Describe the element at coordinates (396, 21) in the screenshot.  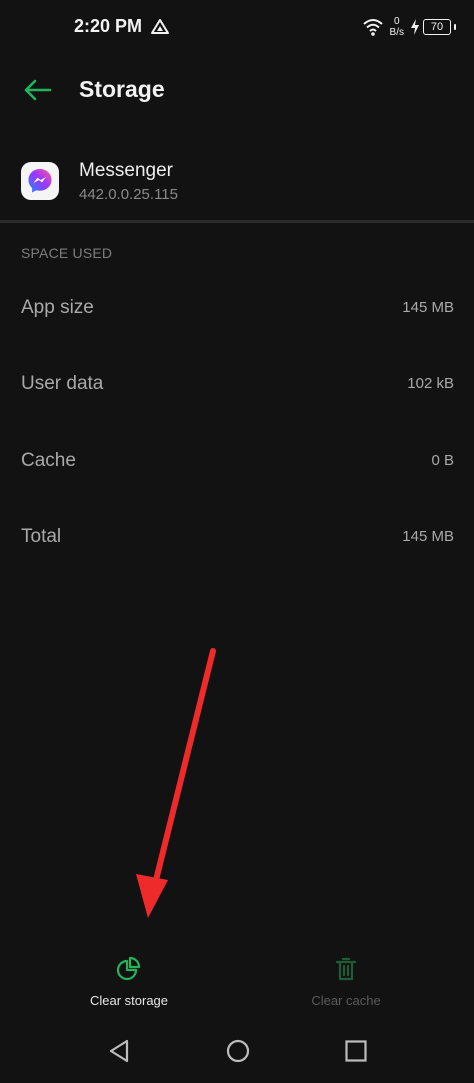
I see `network-speed-value: 0` at that location.